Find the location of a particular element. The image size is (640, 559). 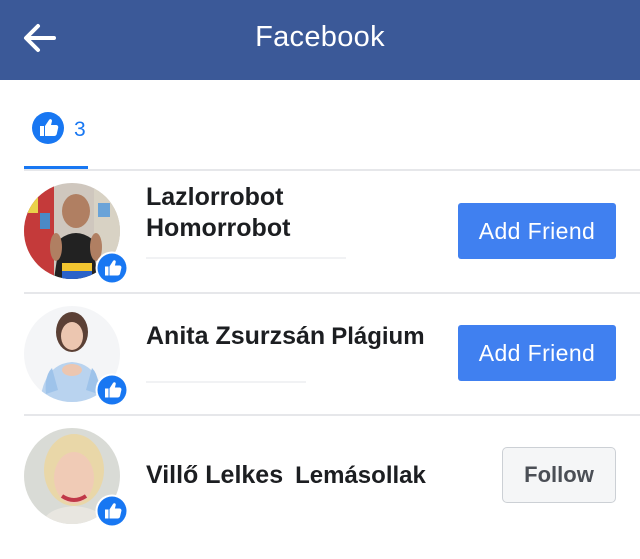

reaction-count: 3 is located at coordinates (80, 129).